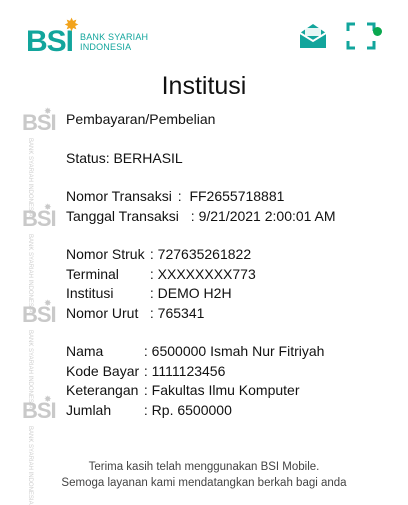 The image size is (408, 505). Describe the element at coordinates (92, 273) in the screenshot. I see `terminal-label: Terminal` at that location.